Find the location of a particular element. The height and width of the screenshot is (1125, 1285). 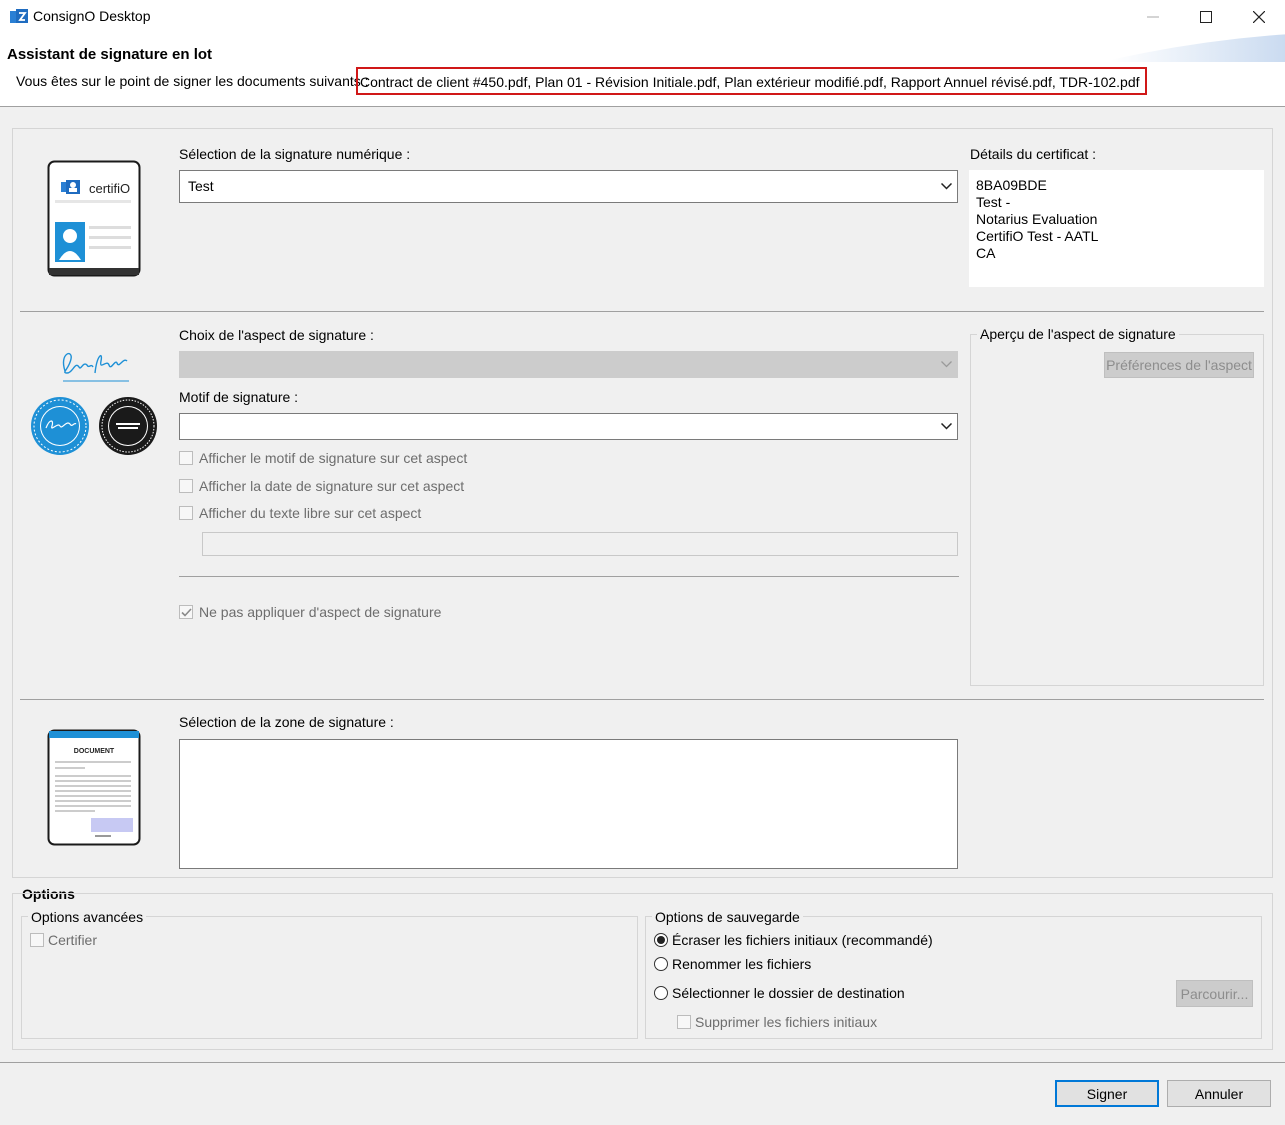

overwrite-radio is located at coordinates (661, 940).